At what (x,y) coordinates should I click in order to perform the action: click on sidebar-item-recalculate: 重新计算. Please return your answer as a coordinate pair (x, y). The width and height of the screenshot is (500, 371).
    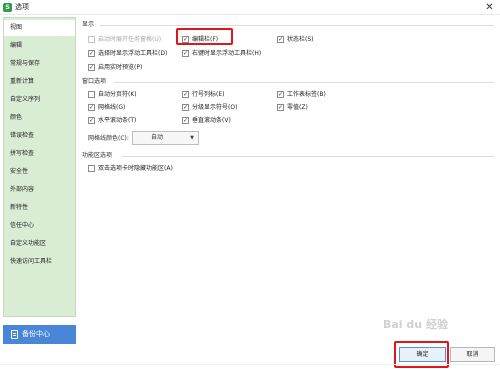
    Looking at the image, I should click on (39, 82).